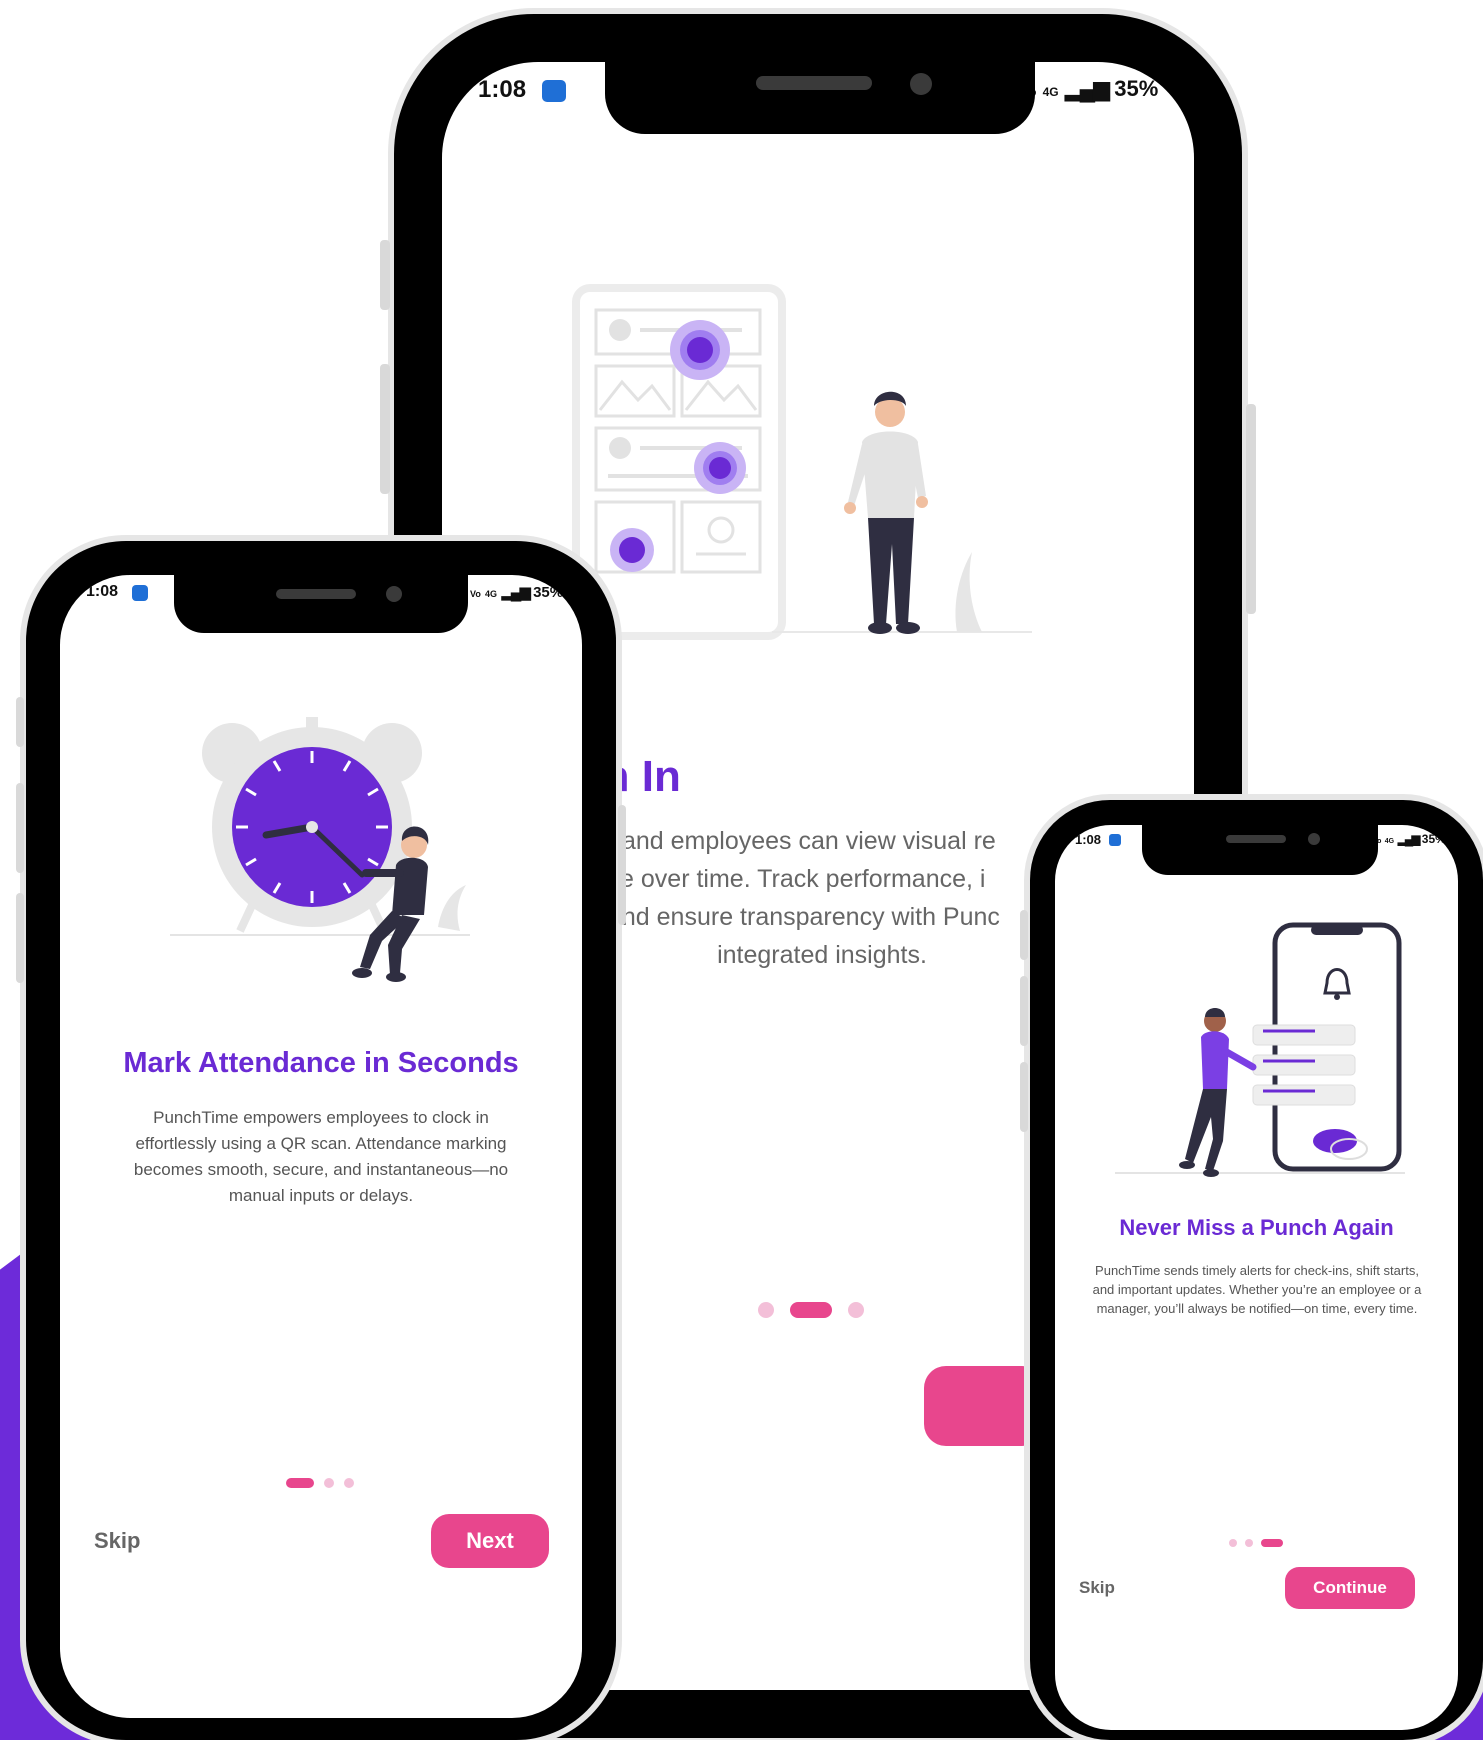  What do you see at coordinates (1304, 1065) in the screenshot?
I see `notification-cards` at bounding box center [1304, 1065].